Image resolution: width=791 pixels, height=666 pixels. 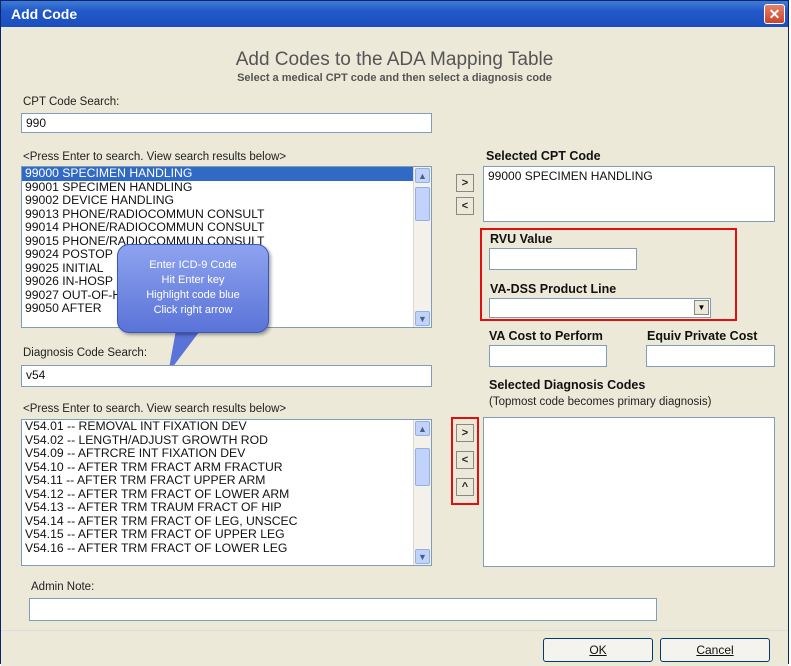 I want to click on add-cpt-arrow-button: >, so click(x=465, y=183).